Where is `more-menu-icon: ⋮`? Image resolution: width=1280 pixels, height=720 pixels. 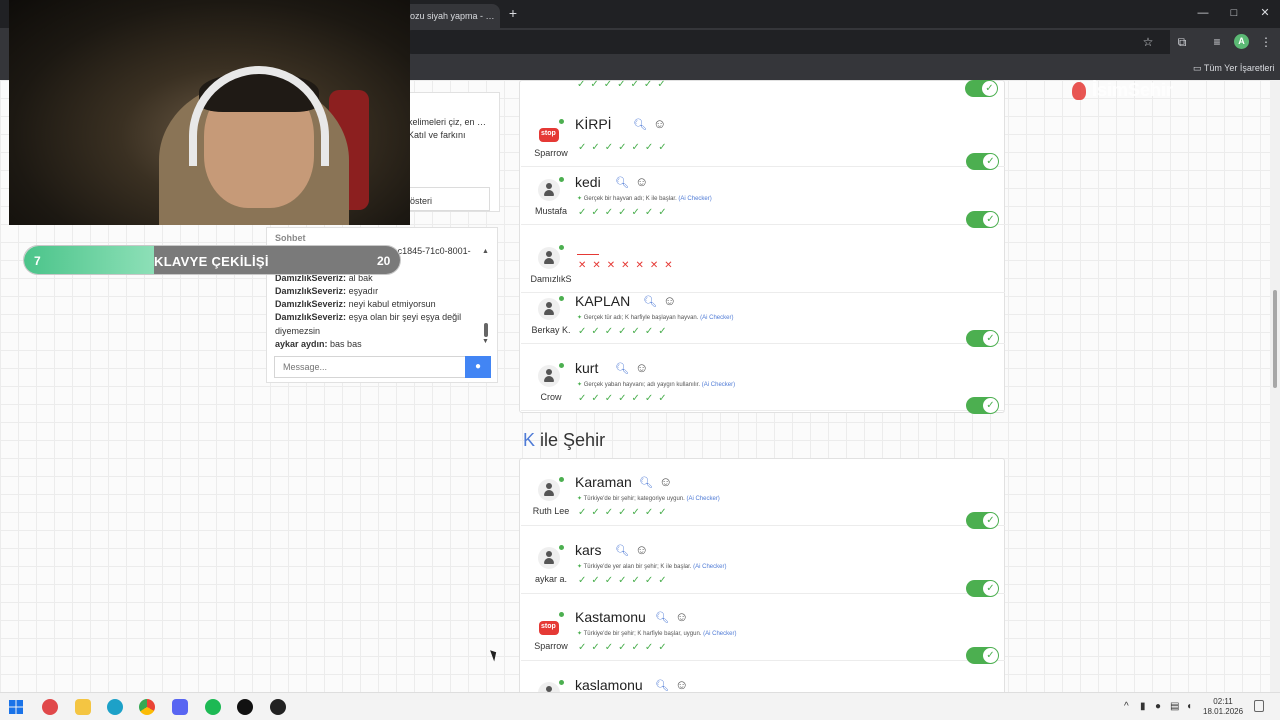
more-menu-icon: ⋮ is located at coordinates (1266, 42).